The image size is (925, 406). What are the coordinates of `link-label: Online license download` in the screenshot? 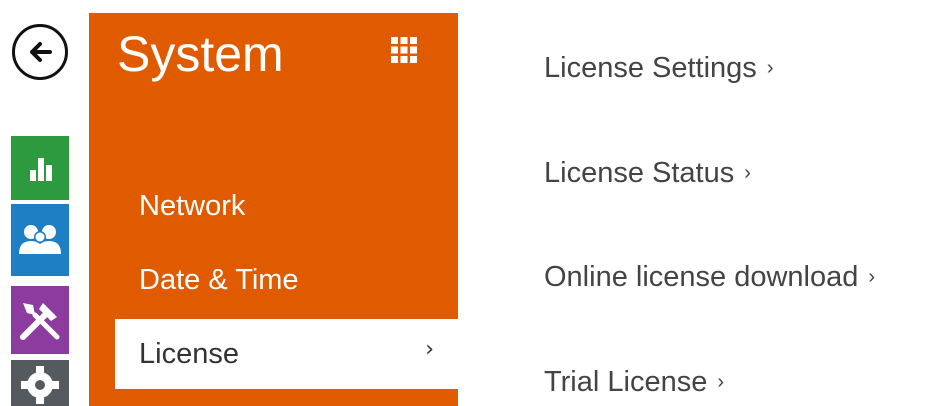 It's located at (701, 277).